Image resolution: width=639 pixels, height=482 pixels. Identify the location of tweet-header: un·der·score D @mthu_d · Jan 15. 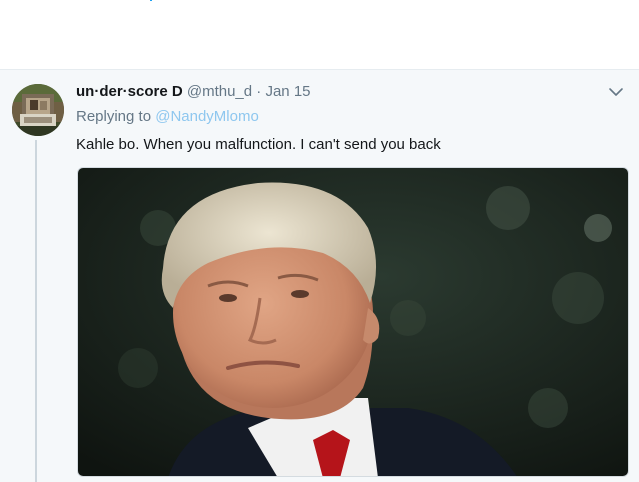
(193, 92).